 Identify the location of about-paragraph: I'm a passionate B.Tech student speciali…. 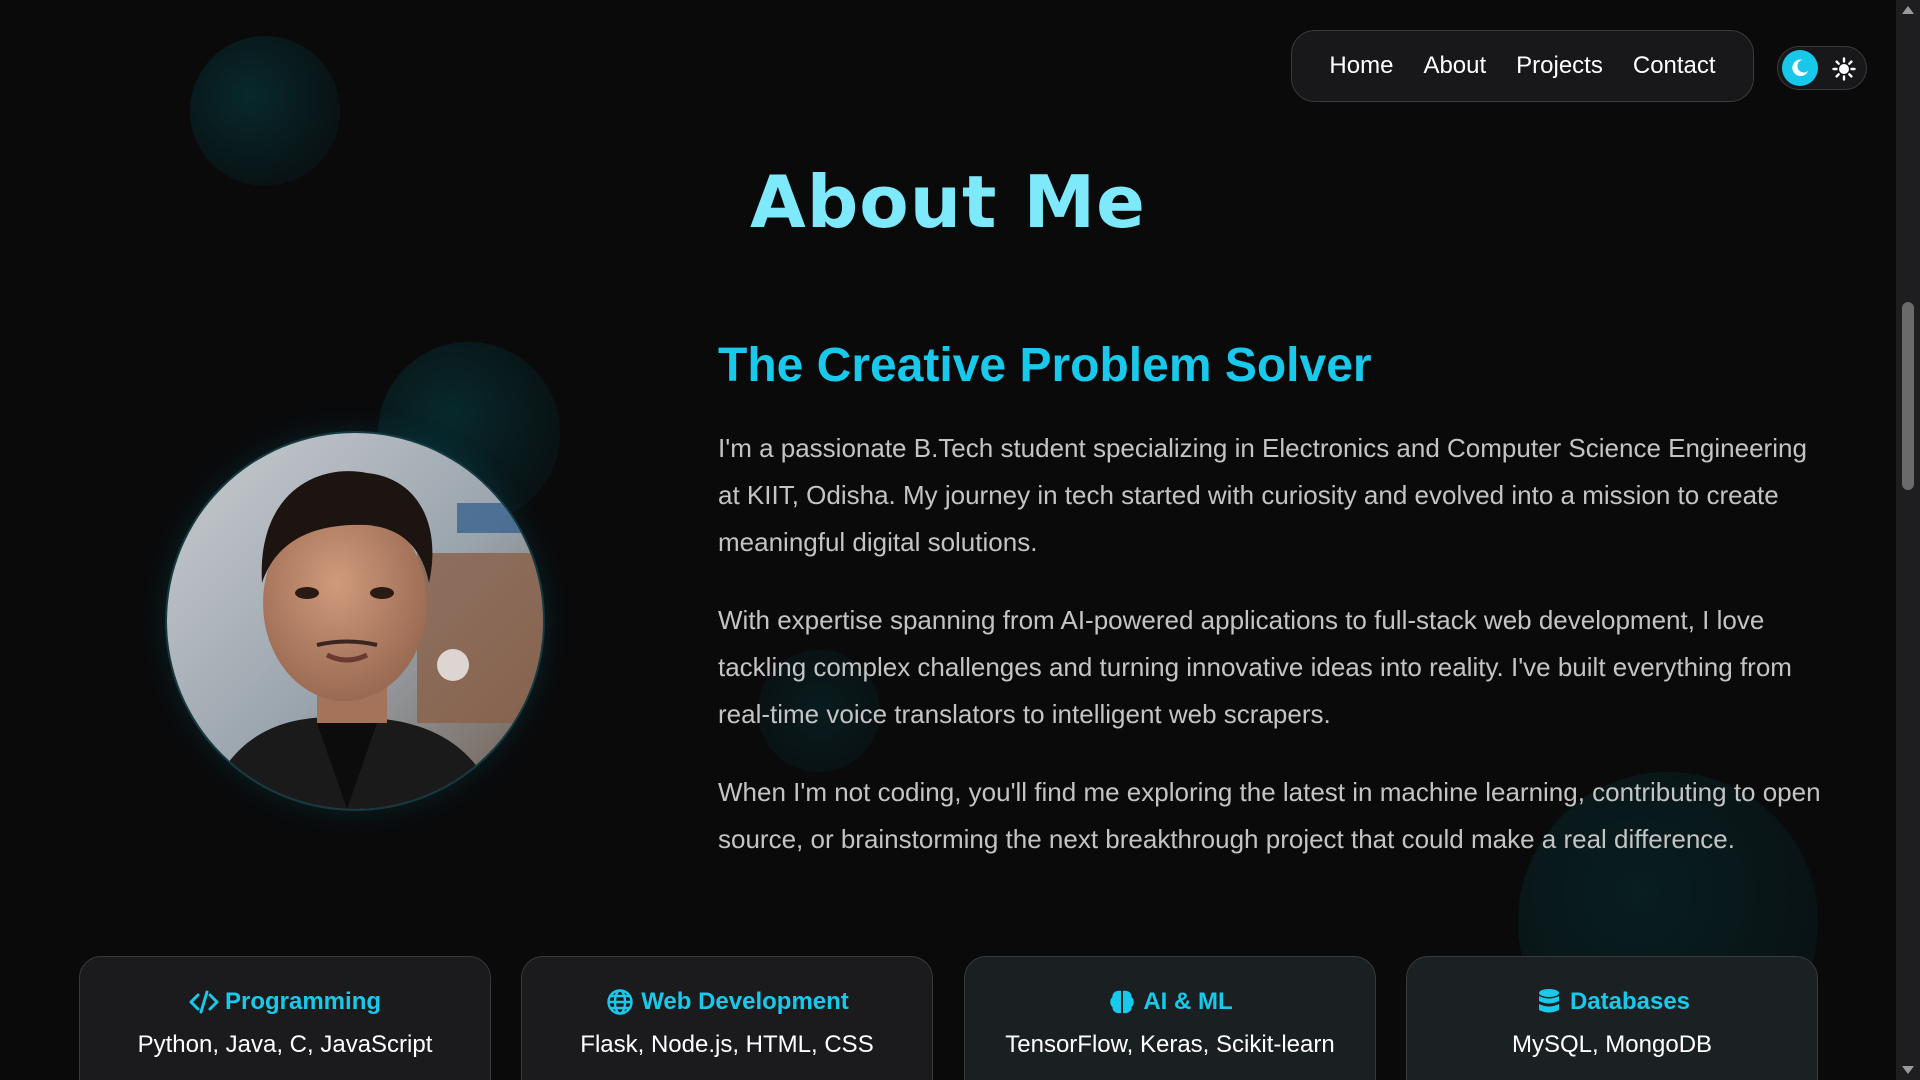
(1262, 495).